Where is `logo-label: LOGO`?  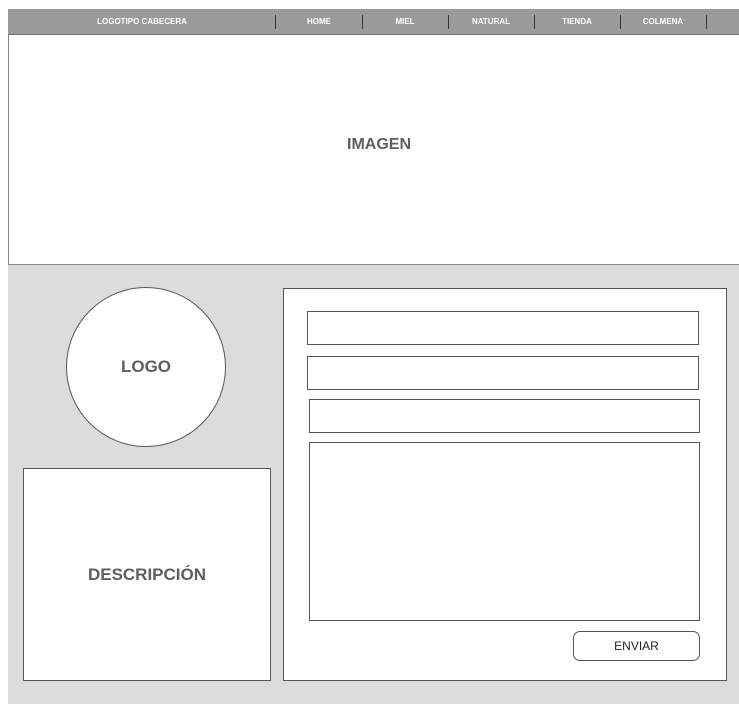
logo-label: LOGO is located at coordinates (146, 366).